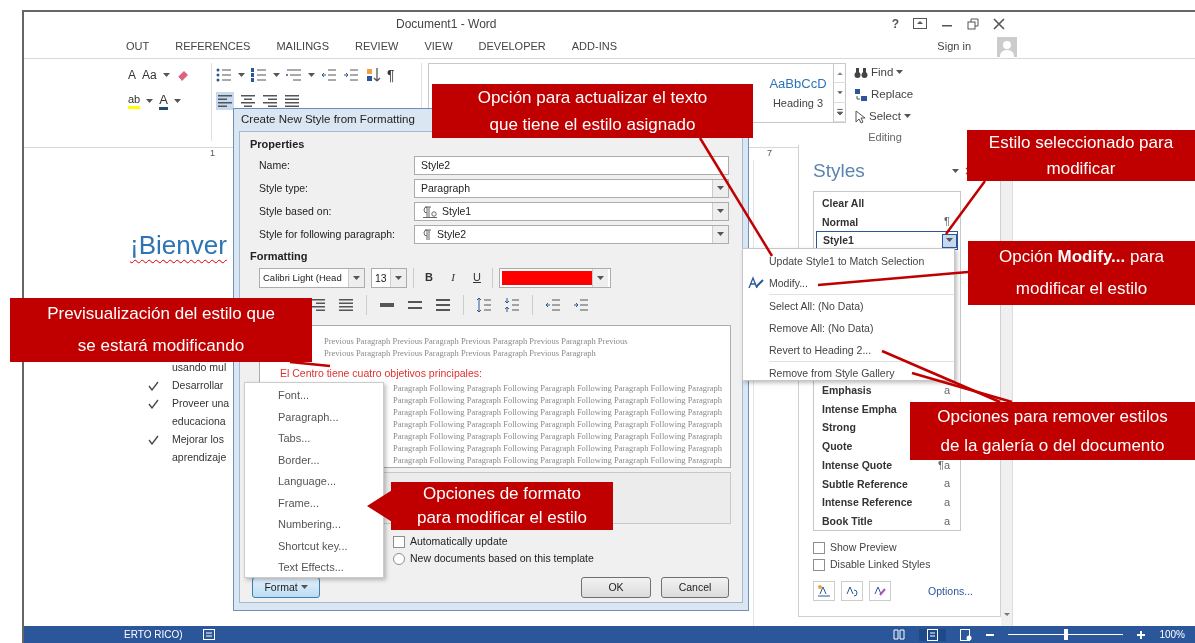 This screenshot has width=1195, height=643. What do you see at coordinates (852, 591) in the screenshot?
I see `style-inspector-button` at bounding box center [852, 591].